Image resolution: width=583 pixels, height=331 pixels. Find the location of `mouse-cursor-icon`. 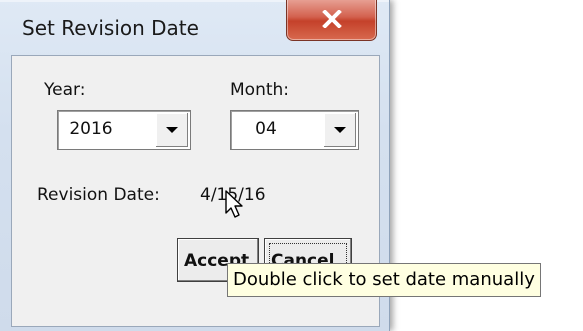

mouse-cursor-icon is located at coordinates (236, 207).